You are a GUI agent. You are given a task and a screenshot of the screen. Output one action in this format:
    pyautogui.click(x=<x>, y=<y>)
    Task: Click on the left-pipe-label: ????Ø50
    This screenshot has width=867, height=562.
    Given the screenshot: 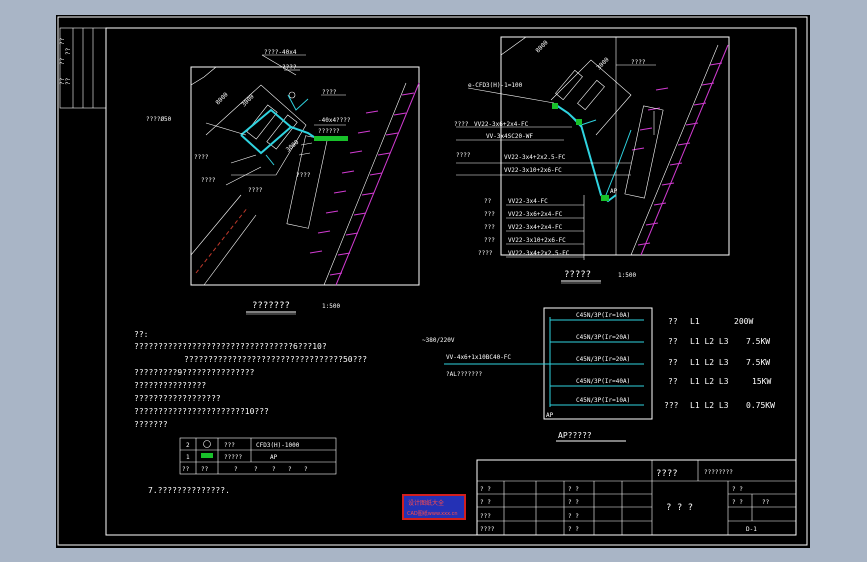 What is the action you would take?
    pyautogui.click(x=159, y=119)
    